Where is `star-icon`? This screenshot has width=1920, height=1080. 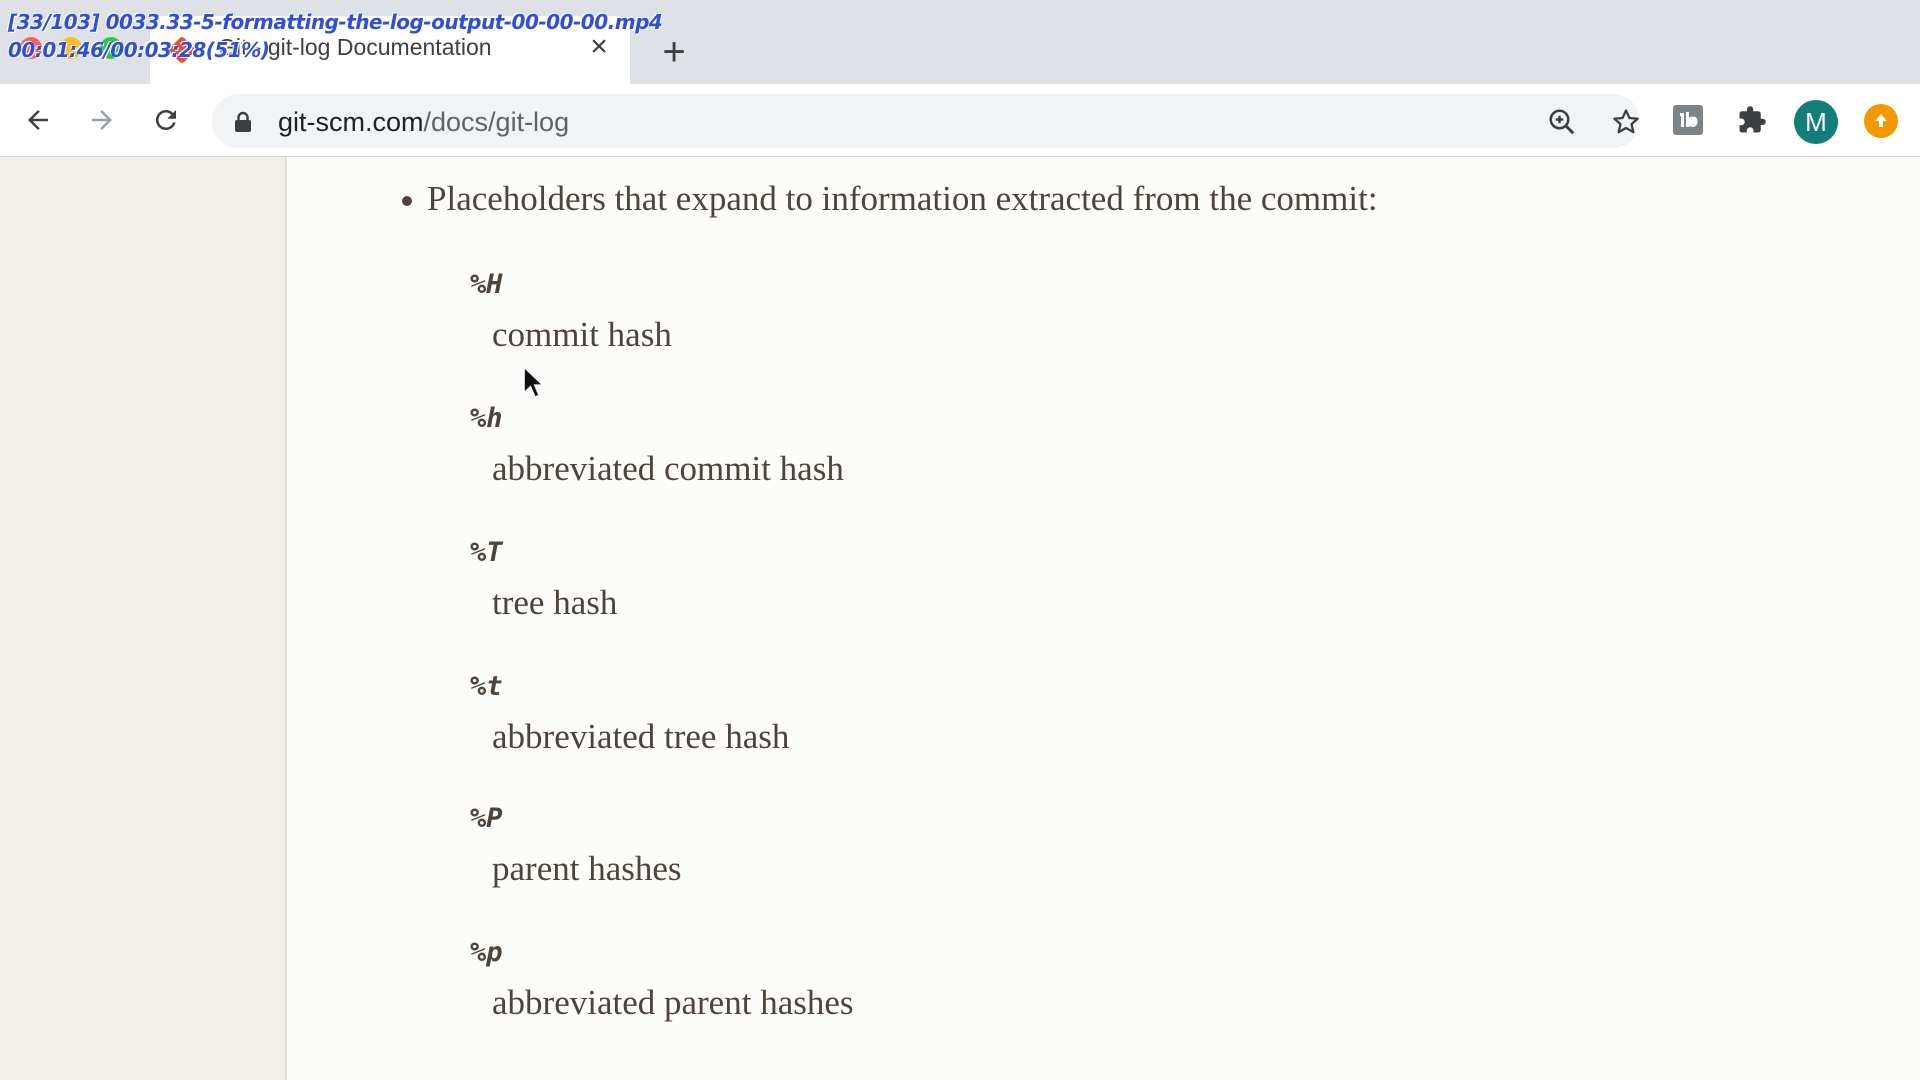
star-icon is located at coordinates (1626, 121).